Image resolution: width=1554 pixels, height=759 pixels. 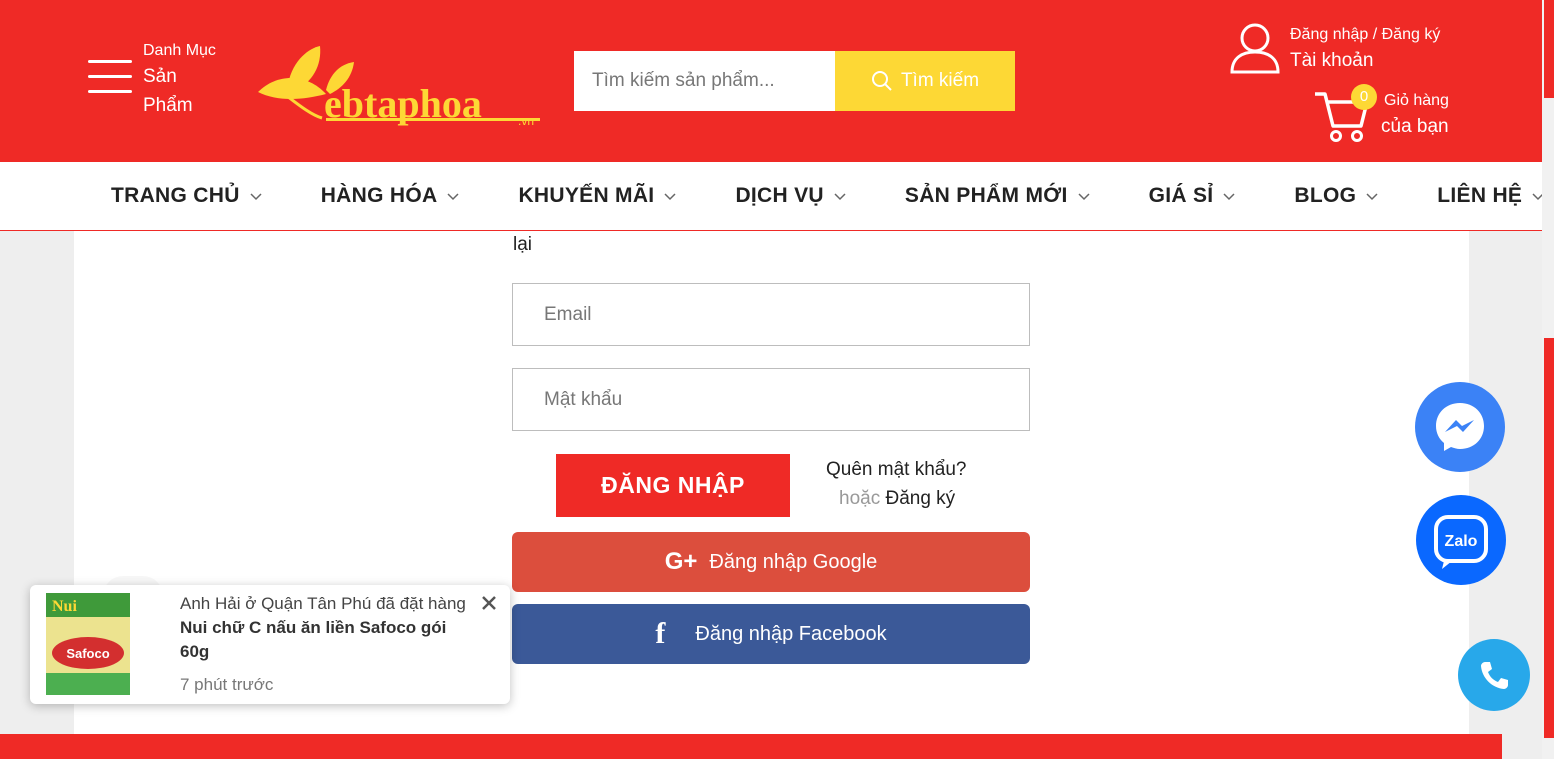 I want to click on search-button-label: Tìm kiếm, so click(x=940, y=80).